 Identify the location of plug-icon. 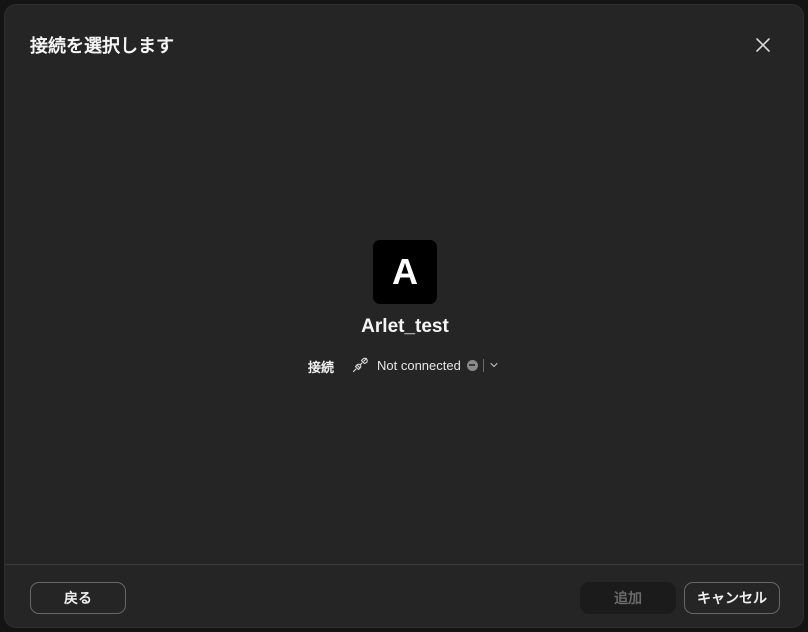
(360, 365).